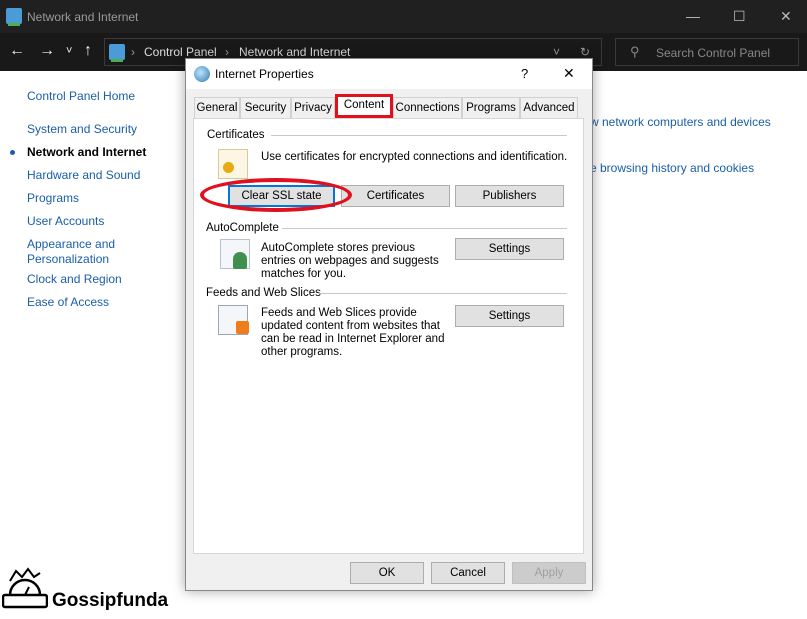  Describe the element at coordinates (53, 198) in the screenshot. I see `sidebar-item-programs: Programs` at that location.